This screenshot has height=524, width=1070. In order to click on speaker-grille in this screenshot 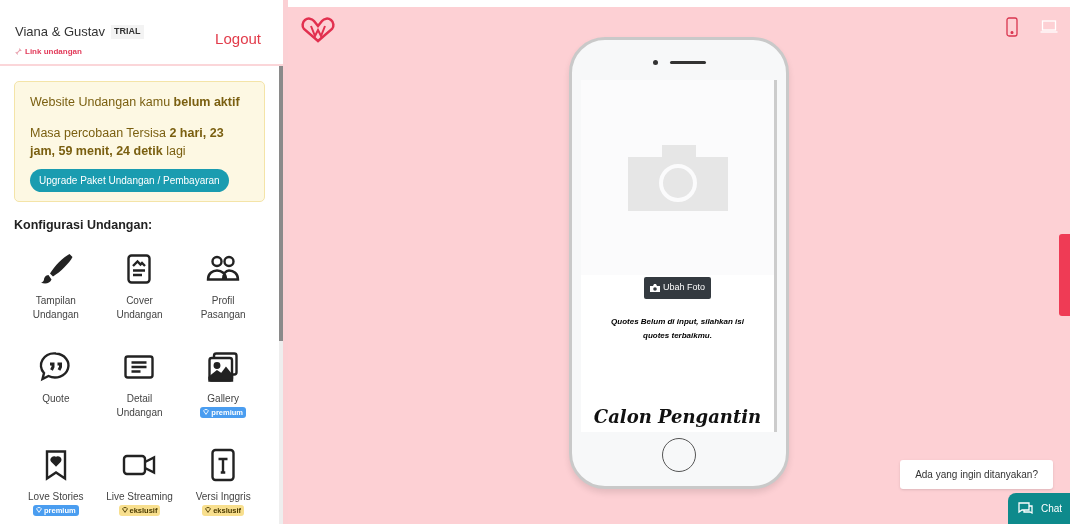, I will do `click(687, 62)`.